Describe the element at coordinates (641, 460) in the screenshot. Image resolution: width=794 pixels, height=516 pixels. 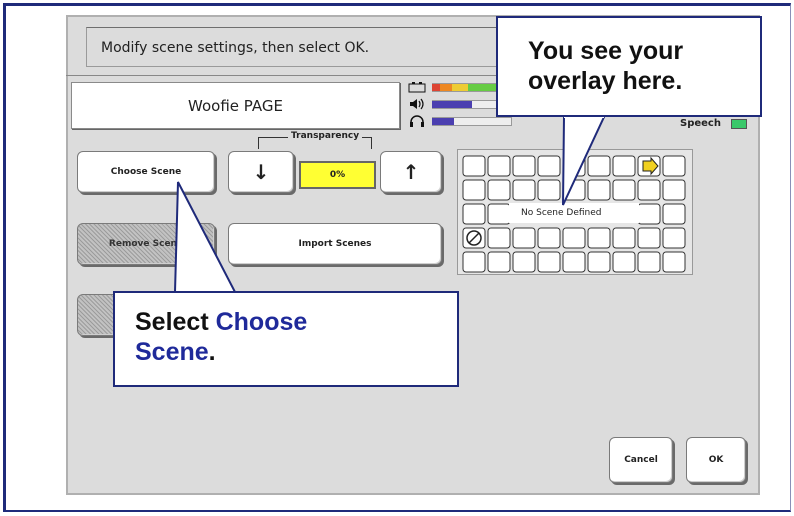
I see `cancel-button: Cancel` at that location.